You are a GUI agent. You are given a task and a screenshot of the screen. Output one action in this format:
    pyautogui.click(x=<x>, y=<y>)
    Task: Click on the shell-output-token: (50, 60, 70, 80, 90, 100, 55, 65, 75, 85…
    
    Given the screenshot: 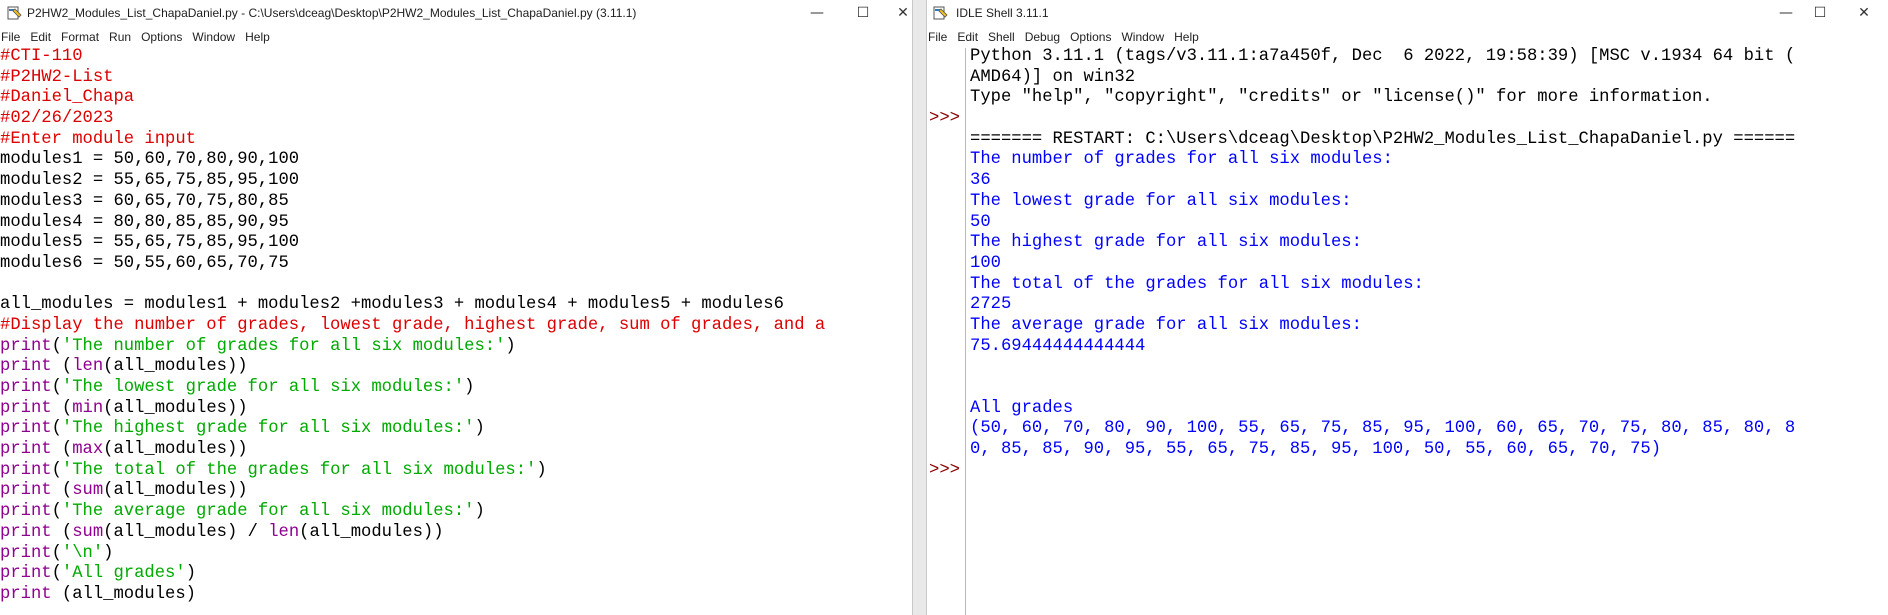 What is the action you would take?
    pyautogui.click(x=1383, y=429)
    